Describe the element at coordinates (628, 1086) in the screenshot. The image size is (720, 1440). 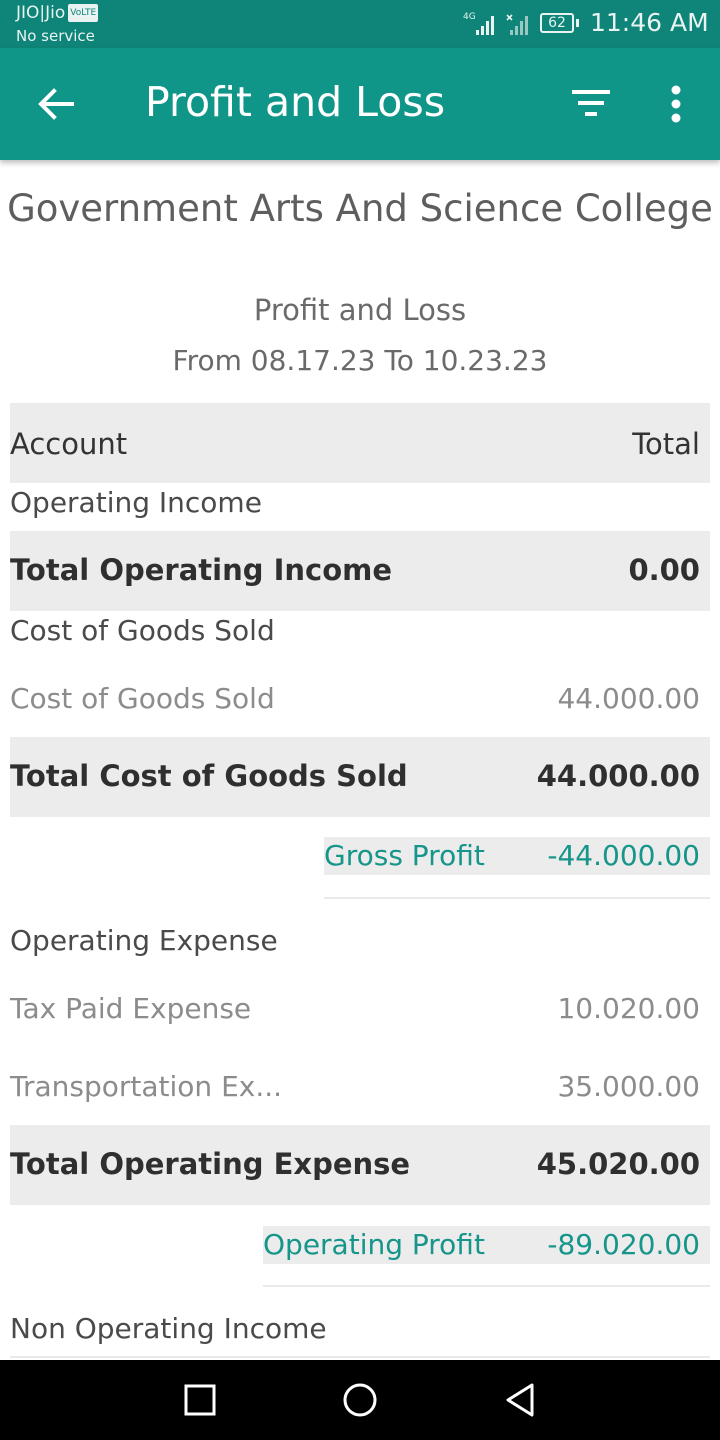
I see `account-value: 35.000.00` at that location.